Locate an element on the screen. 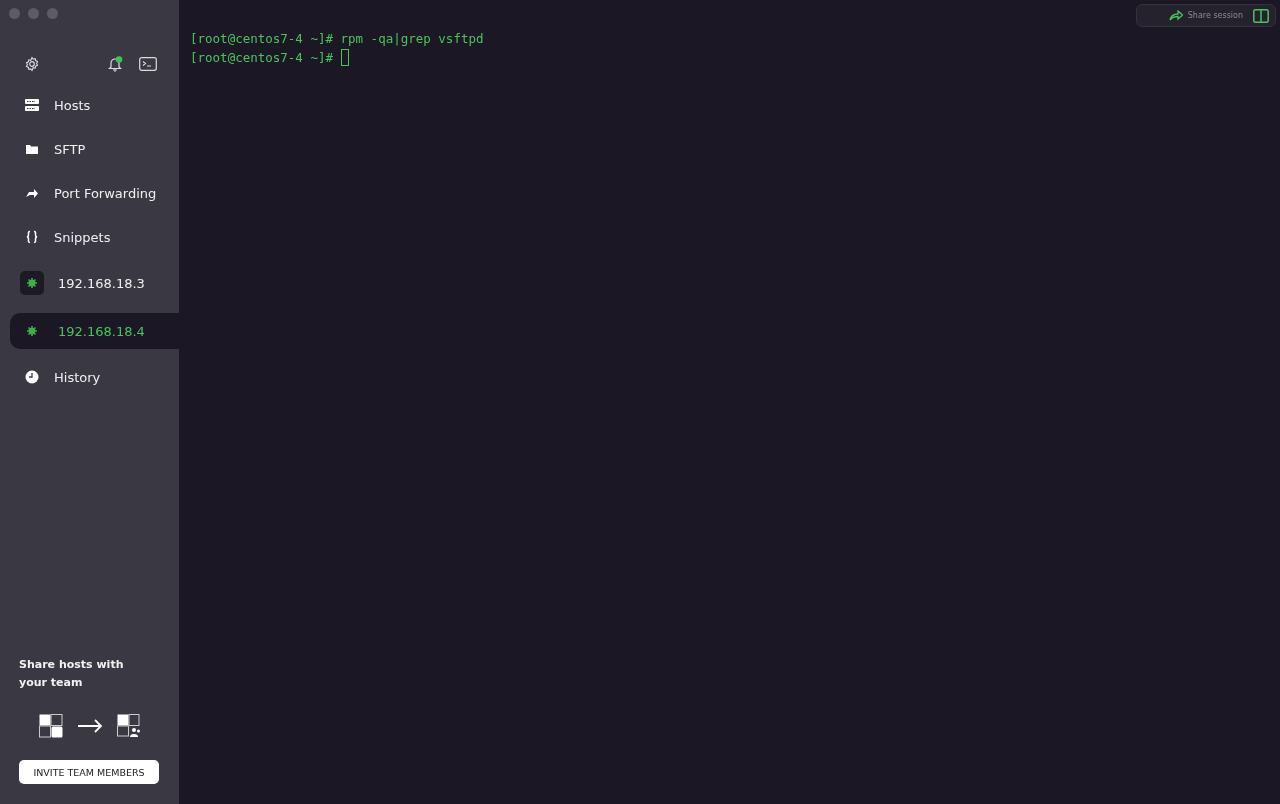  notification-bell-icon is located at coordinates (115, 64).